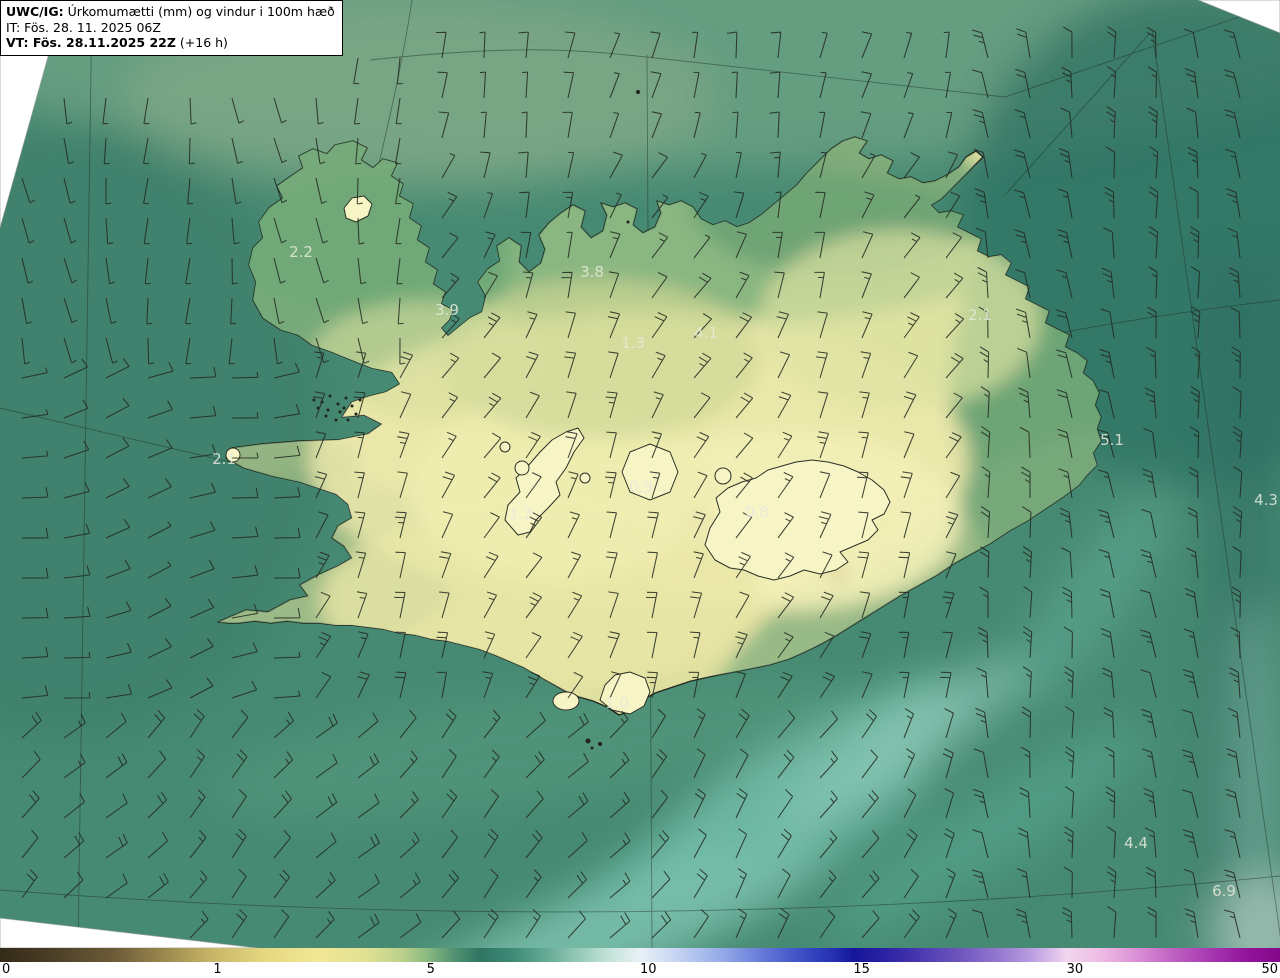  What do you see at coordinates (83, 27) in the screenshot?
I see `init-time: IT: Fös. 28. 11. 2025 06Z` at bounding box center [83, 27].